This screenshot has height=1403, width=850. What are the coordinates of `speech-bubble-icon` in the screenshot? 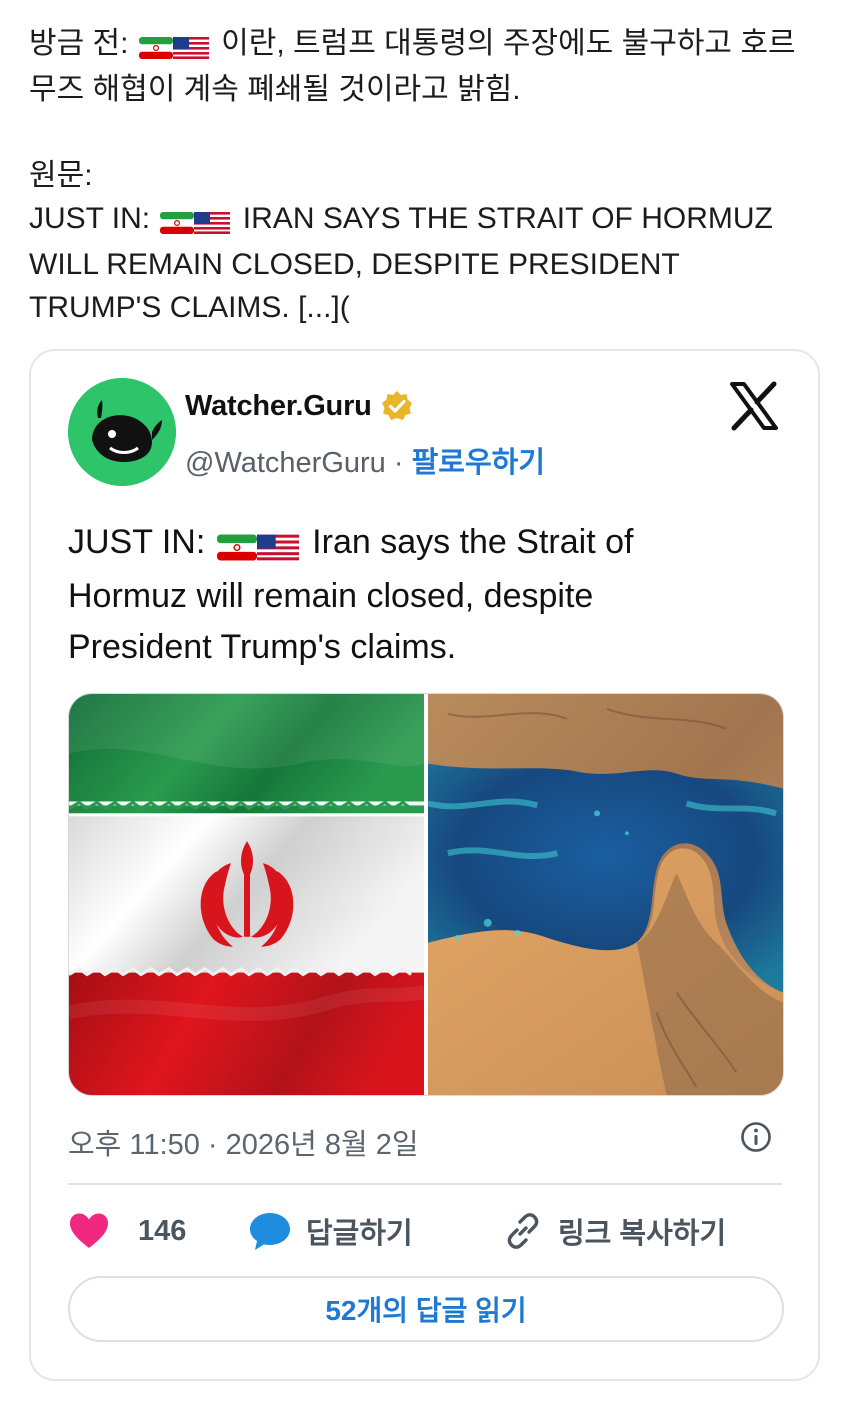 It's located at (270, 1231).